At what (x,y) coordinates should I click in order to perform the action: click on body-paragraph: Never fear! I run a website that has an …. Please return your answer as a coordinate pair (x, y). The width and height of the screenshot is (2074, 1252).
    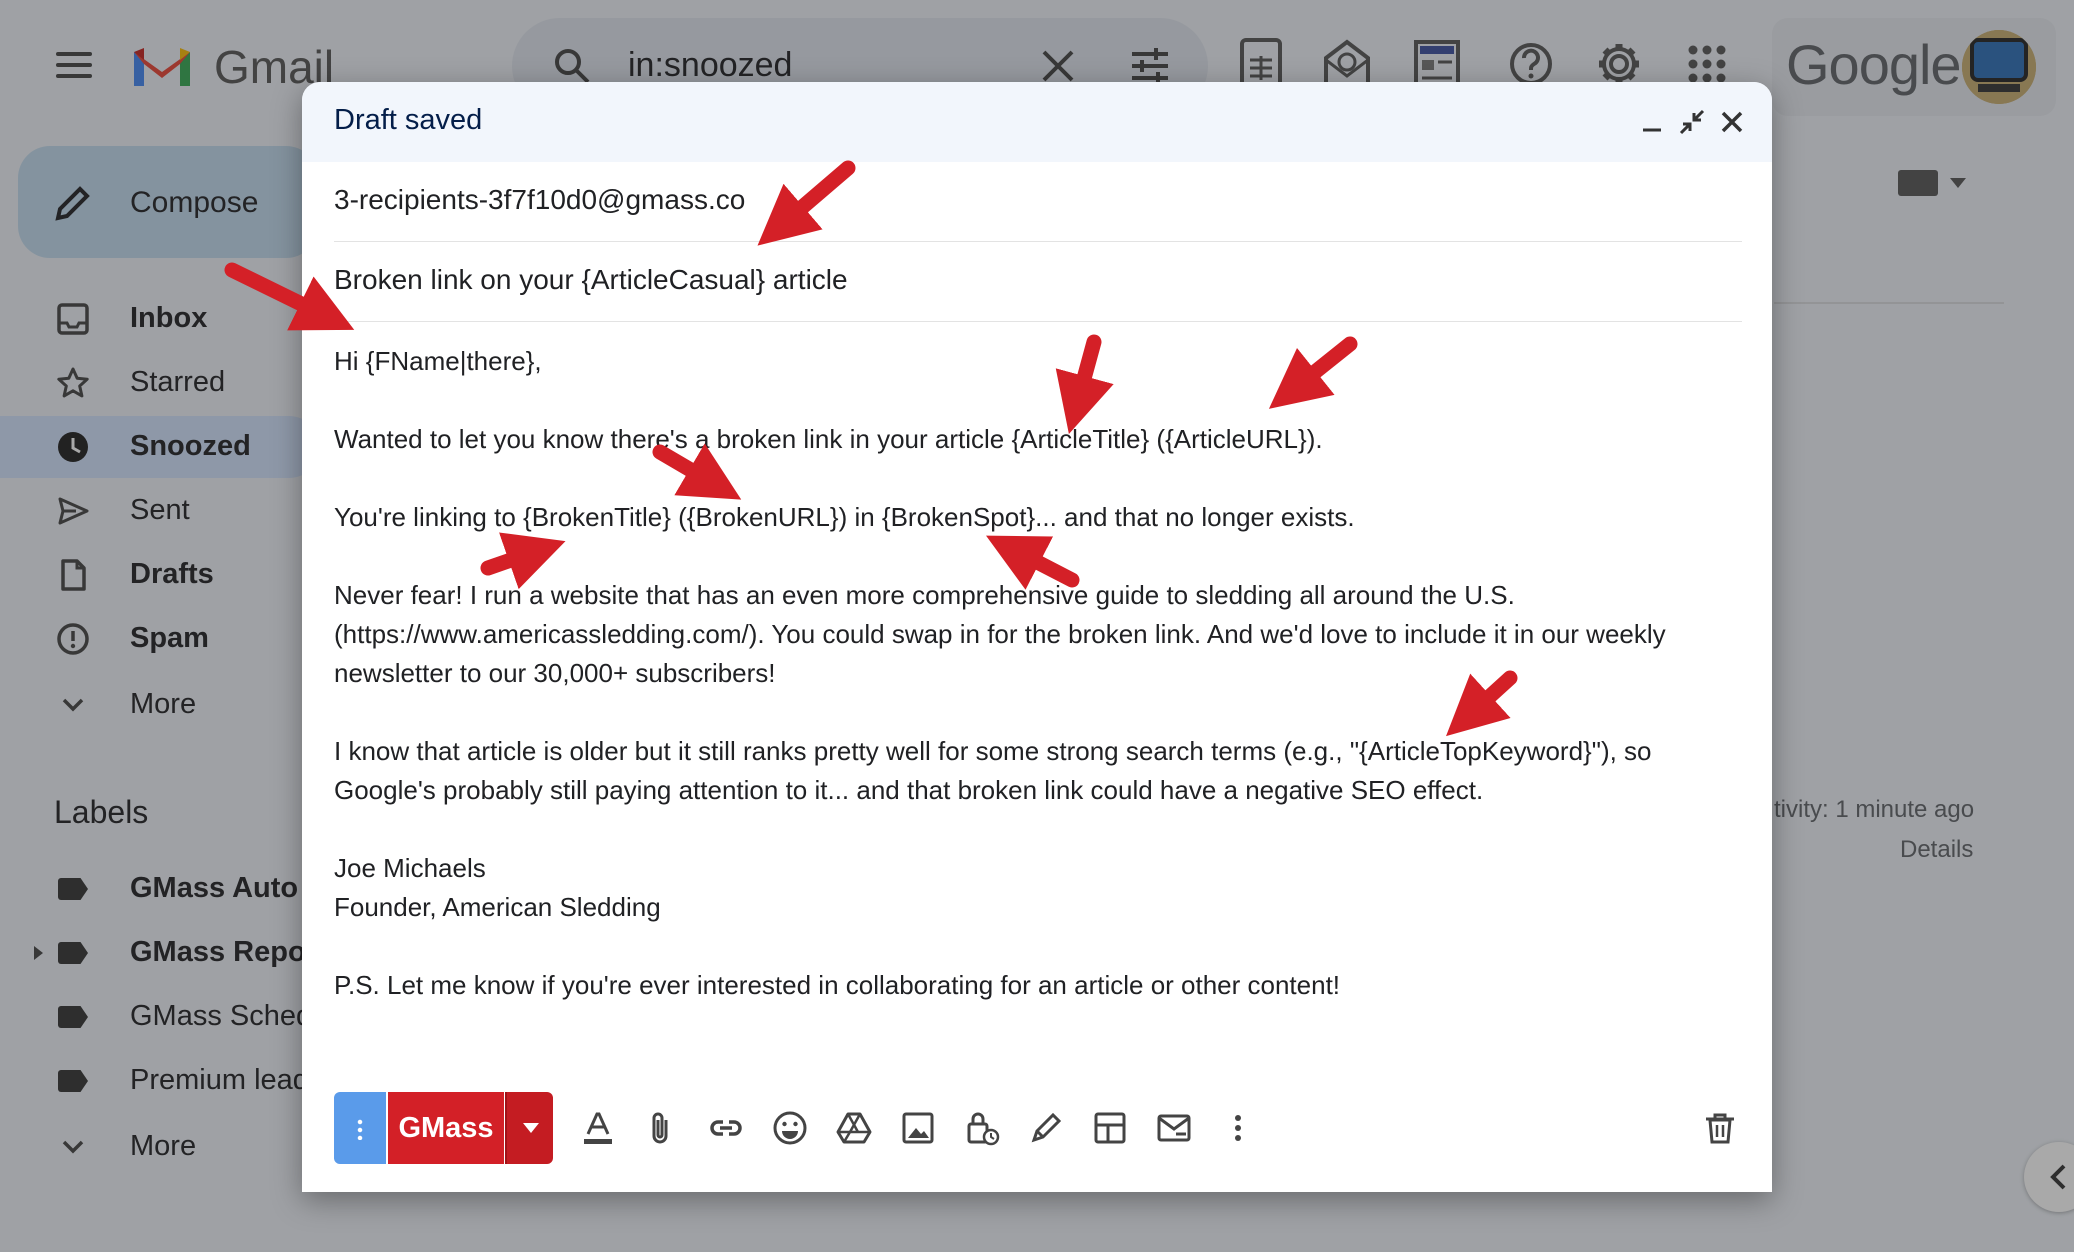
    Looking at the image, I should click on (924, 595).